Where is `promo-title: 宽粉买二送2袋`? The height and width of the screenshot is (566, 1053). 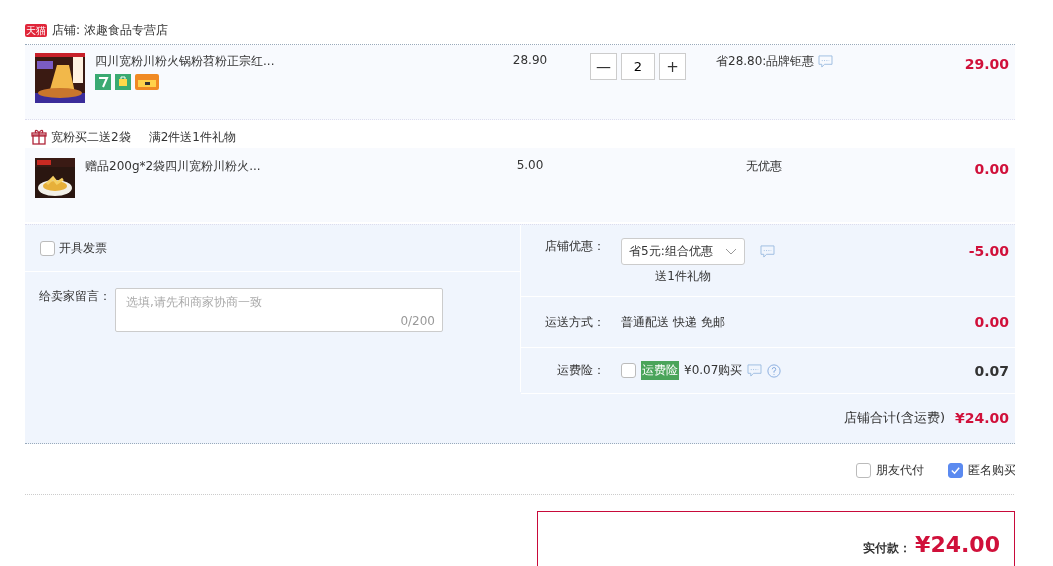 promo-title: 宽粉买二送2袋 is located at coordinates (91, 137).